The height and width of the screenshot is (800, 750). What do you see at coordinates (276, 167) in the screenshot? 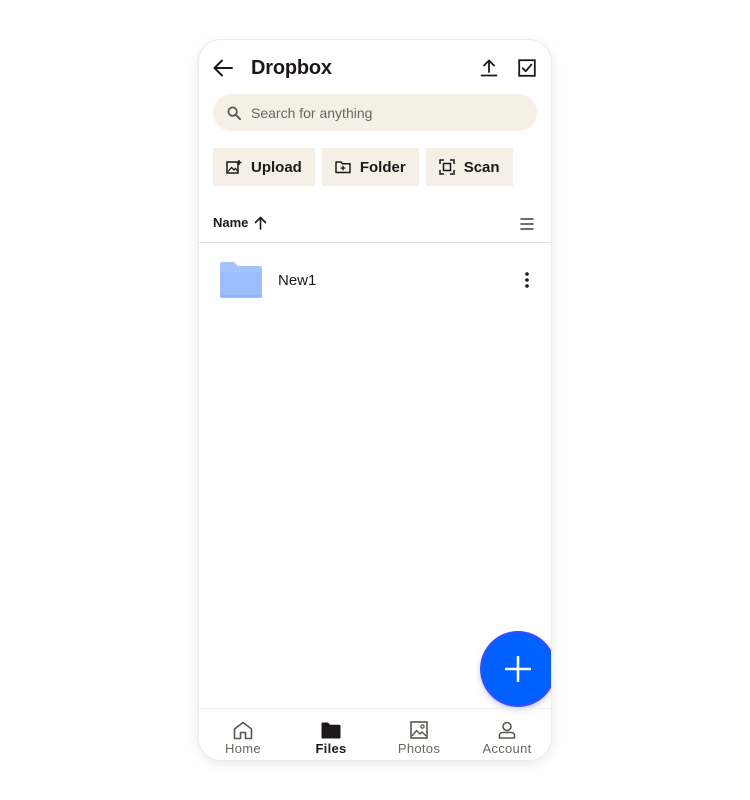
I see `upload-chip-label: Upload` at bounding box center [276, 167].